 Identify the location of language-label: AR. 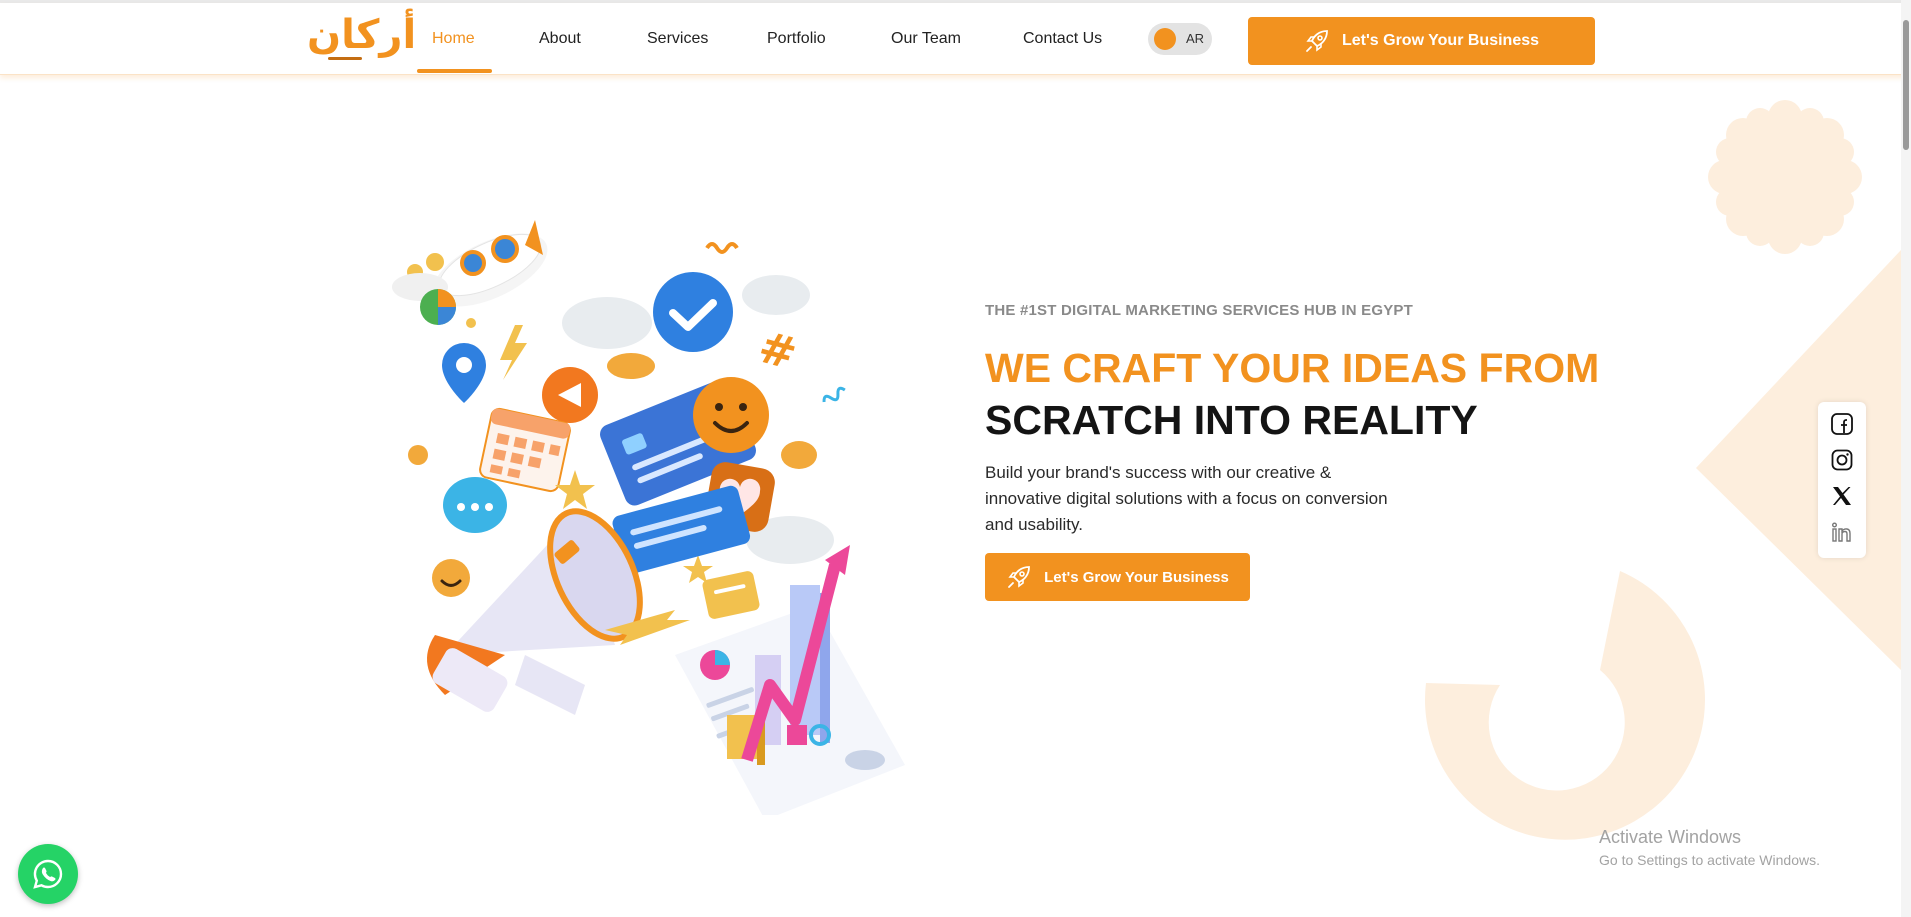
(1195, 38).